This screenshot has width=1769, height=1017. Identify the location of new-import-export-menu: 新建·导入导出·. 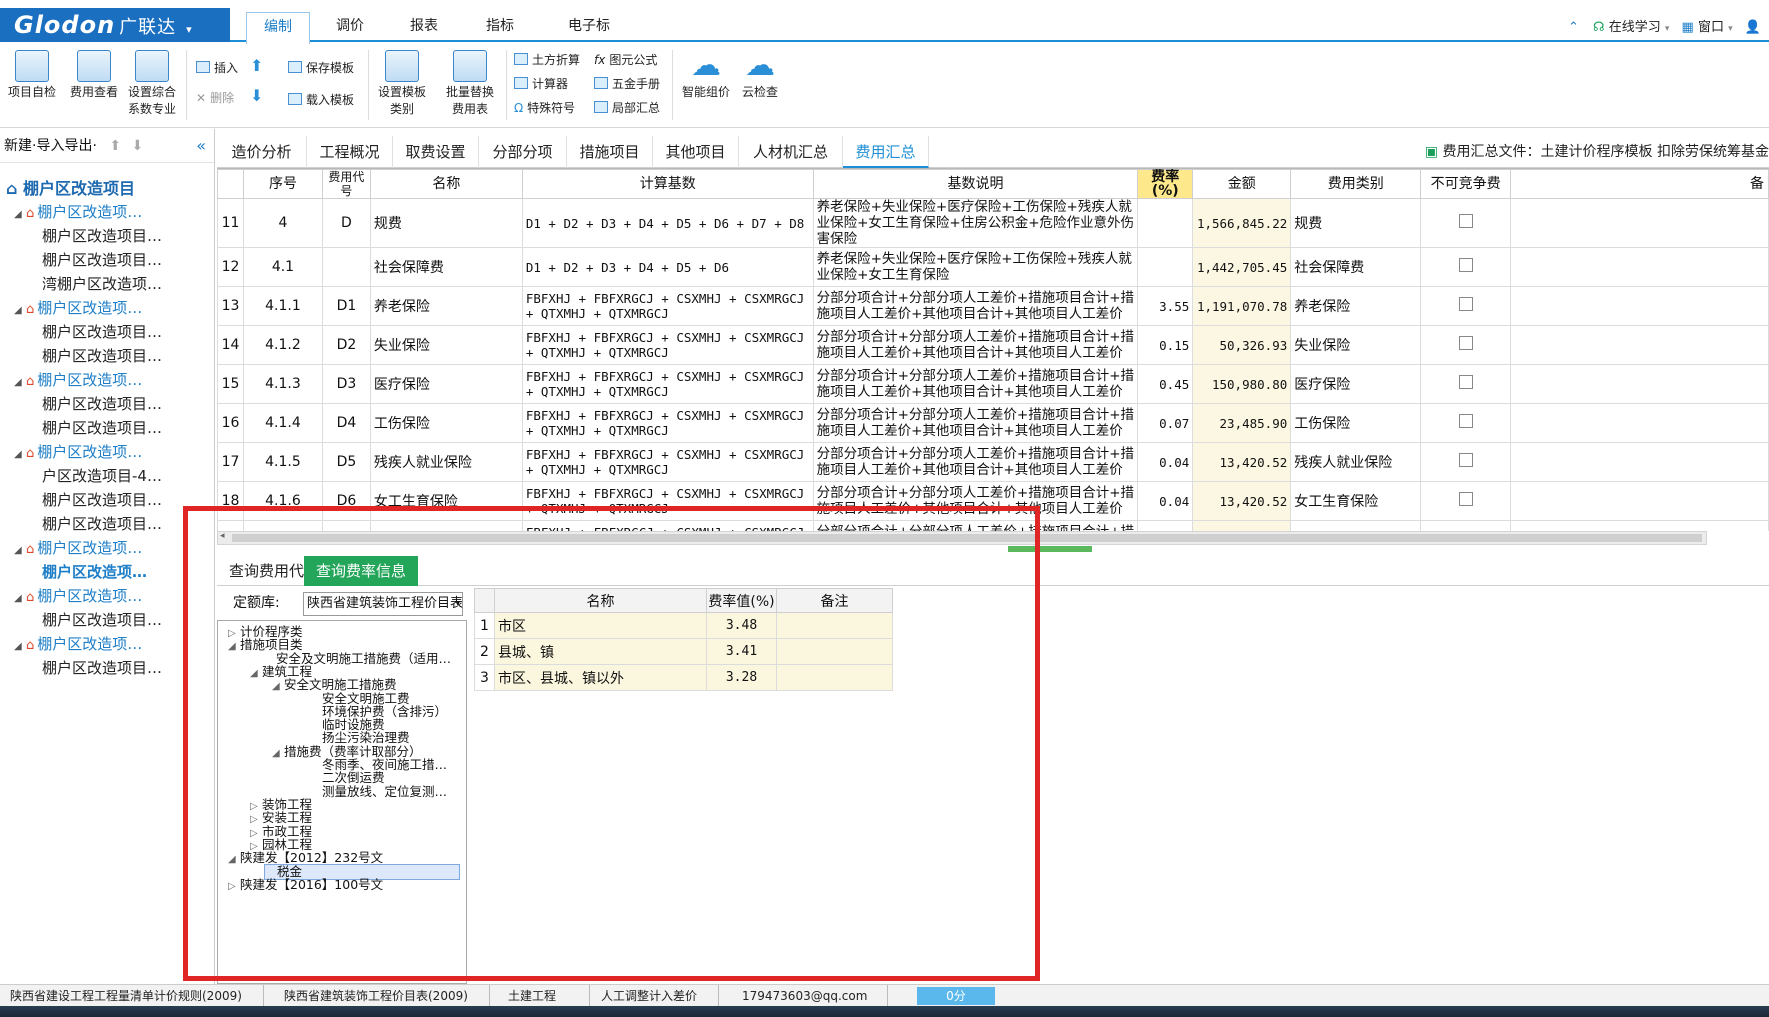
(50, 146).